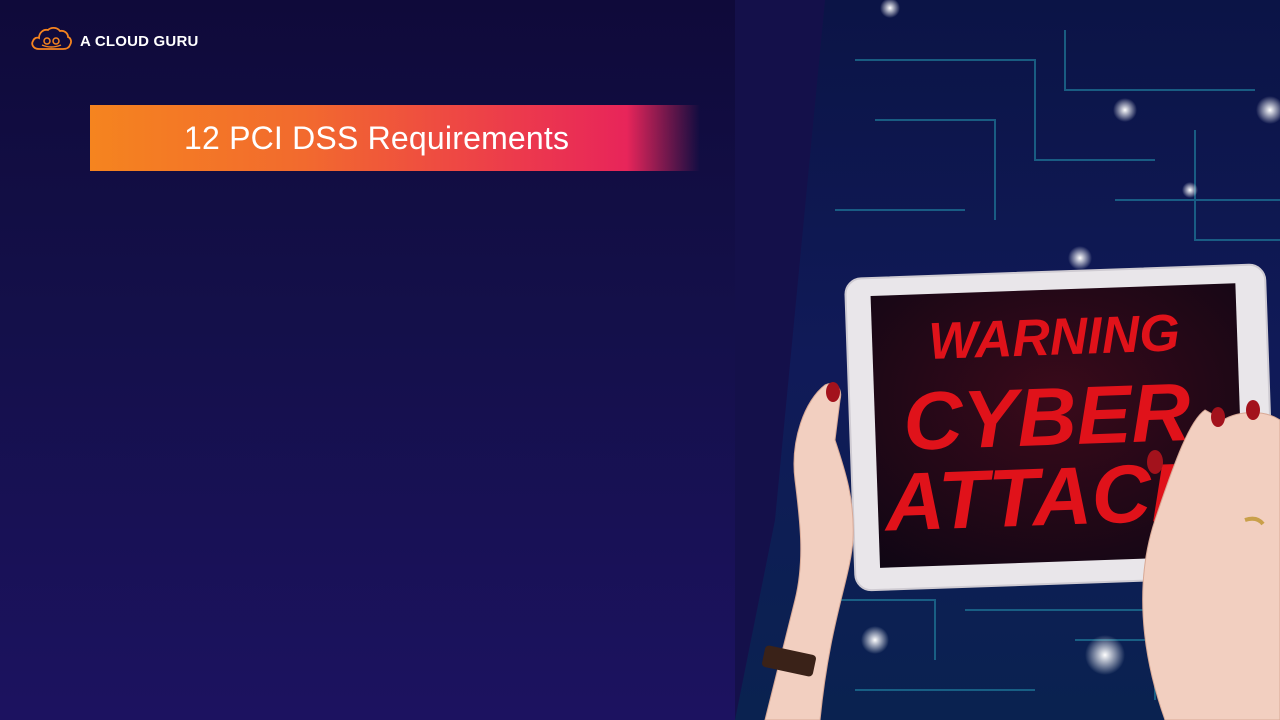 The image size is (1280, 720). I want to click on brand-name: A CLOUD GURU, so click(139, 41).